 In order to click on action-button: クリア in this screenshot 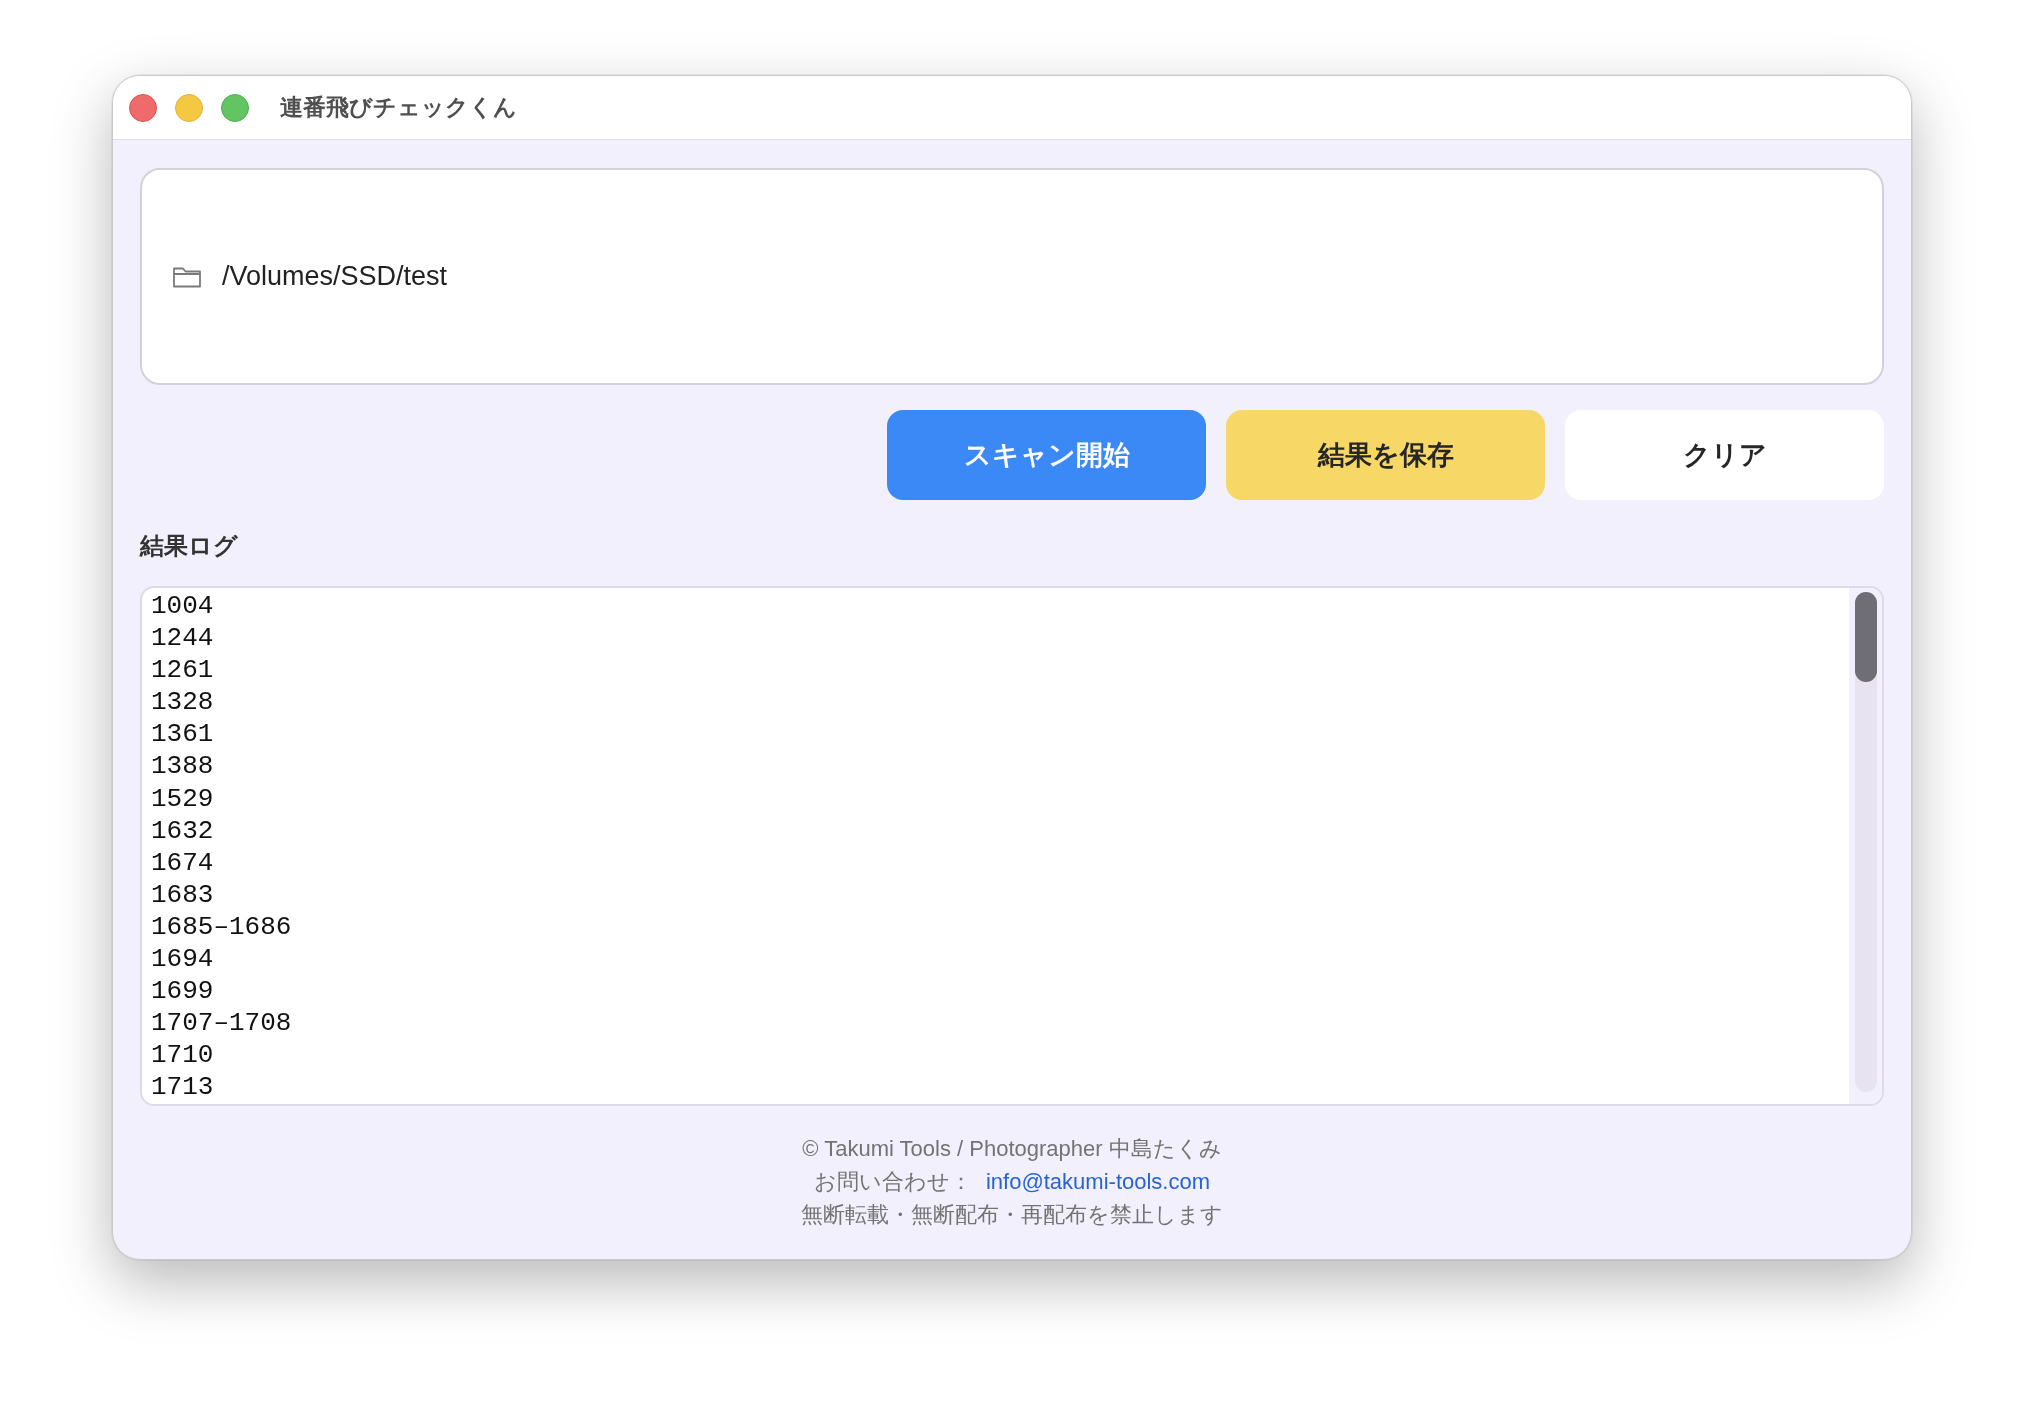, I will do `click(1724, 455)`.